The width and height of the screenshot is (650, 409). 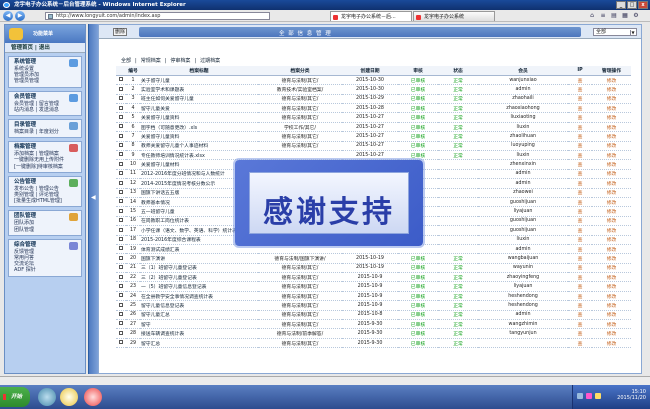 What do you see at coordinates (47, 270) in the screenshot?
I see `sidebar-item: ADF 探针` at bounding box center [47, 270].